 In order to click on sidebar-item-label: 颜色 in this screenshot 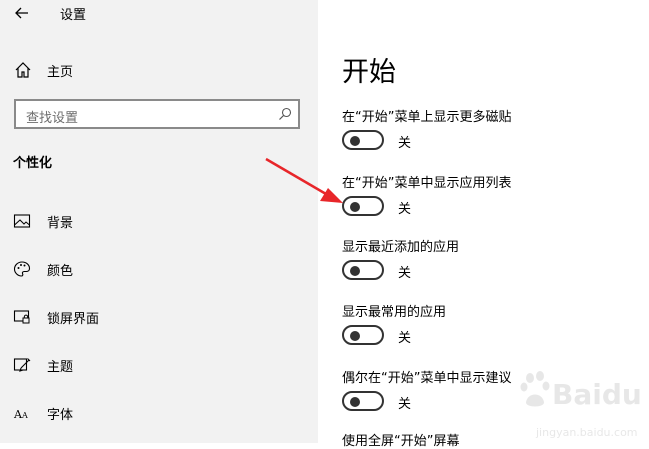, I will do `click(60, 271)`.